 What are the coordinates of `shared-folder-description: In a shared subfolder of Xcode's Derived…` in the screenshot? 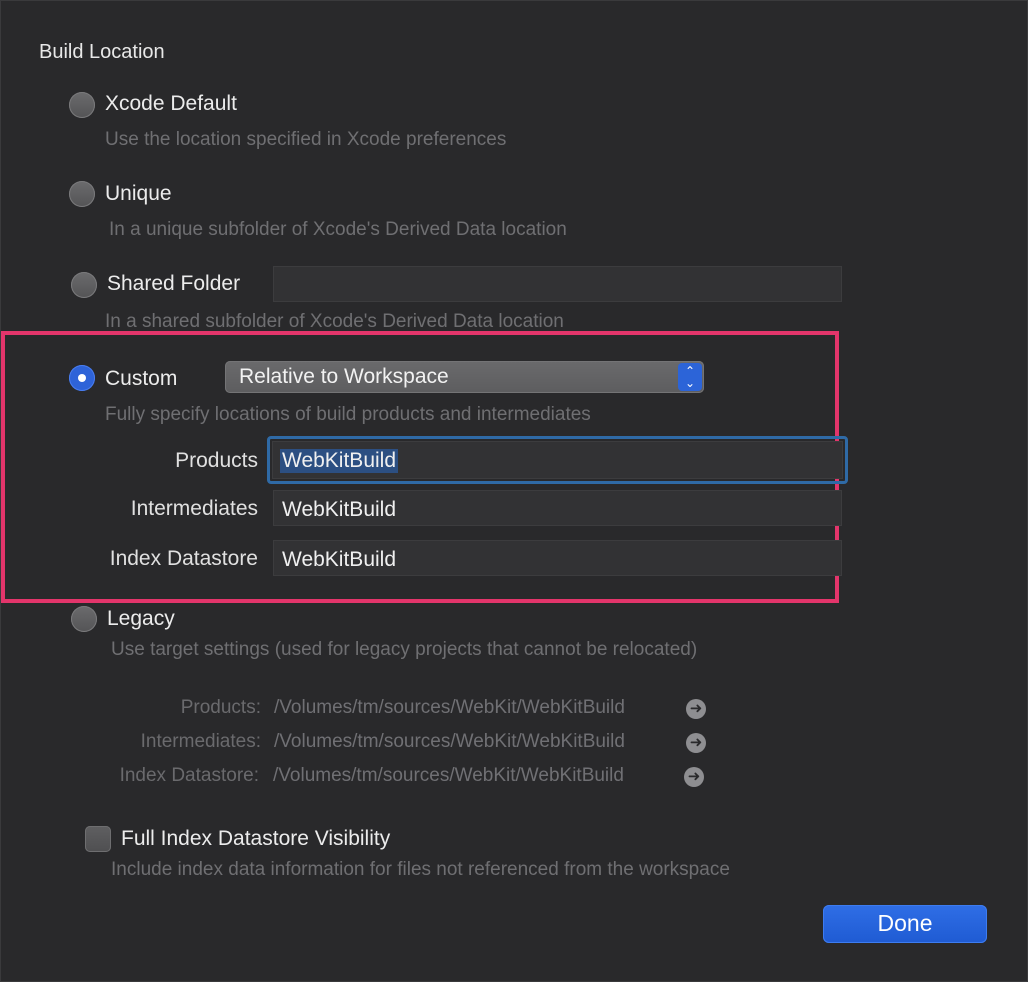 It's located at (334, 321).